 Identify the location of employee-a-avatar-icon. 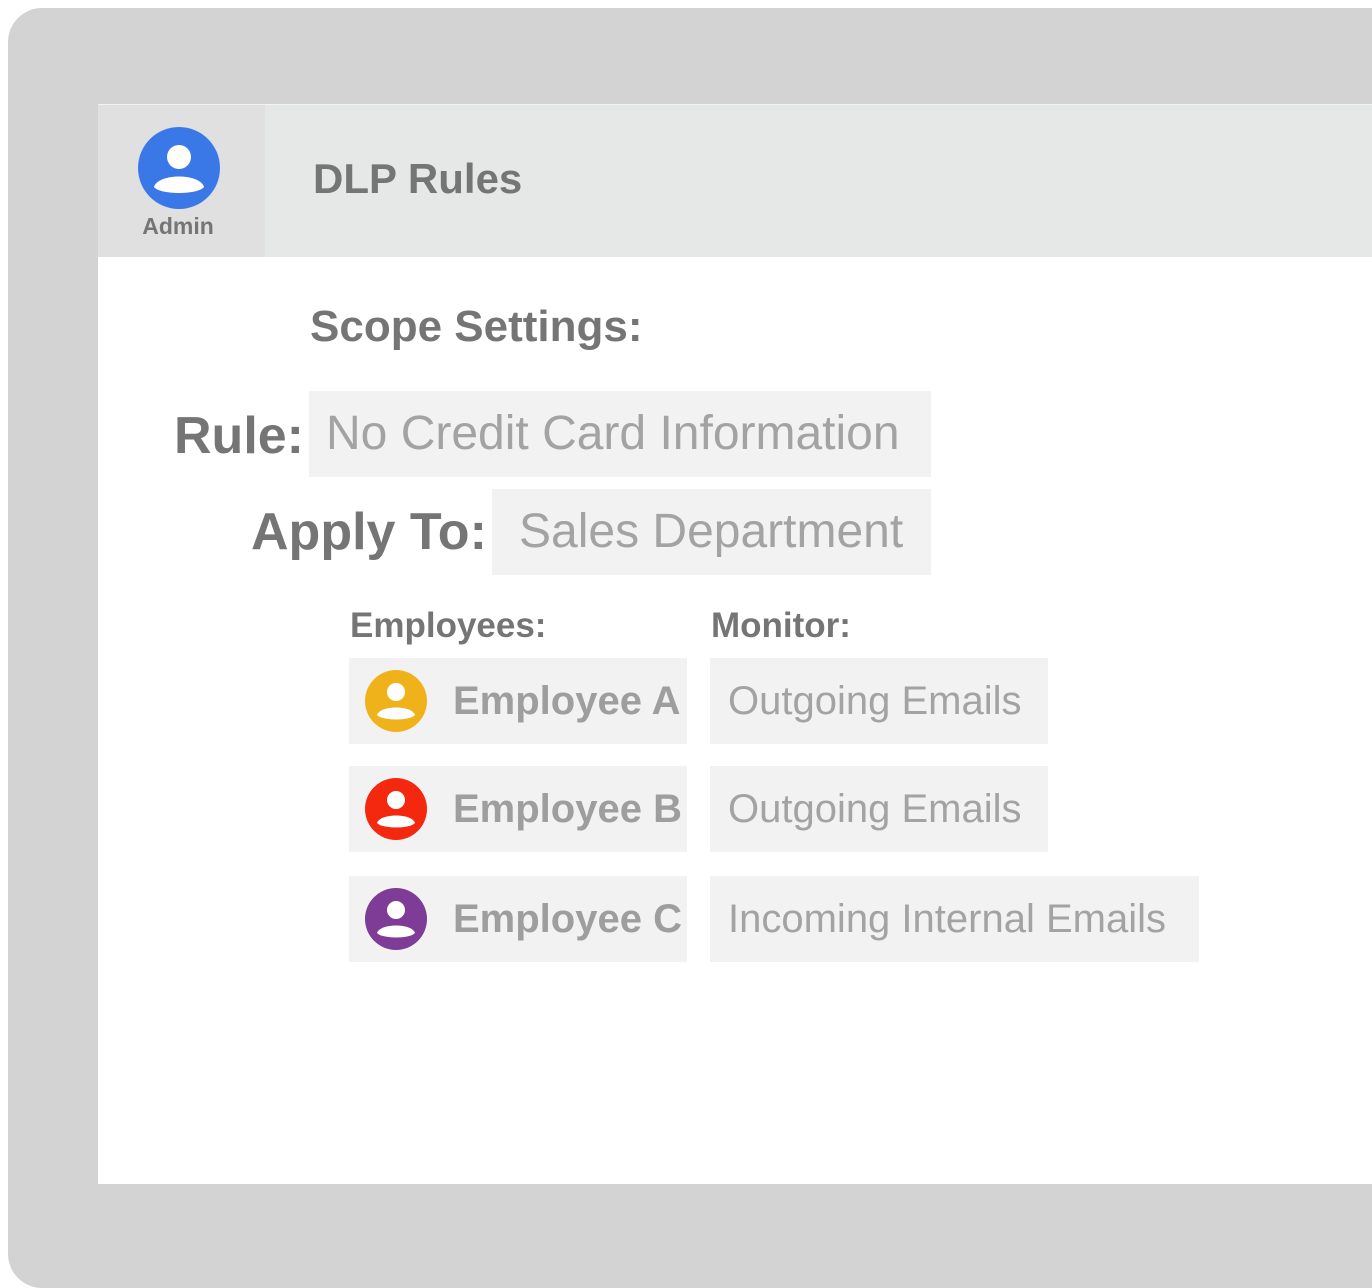
(396, 701).